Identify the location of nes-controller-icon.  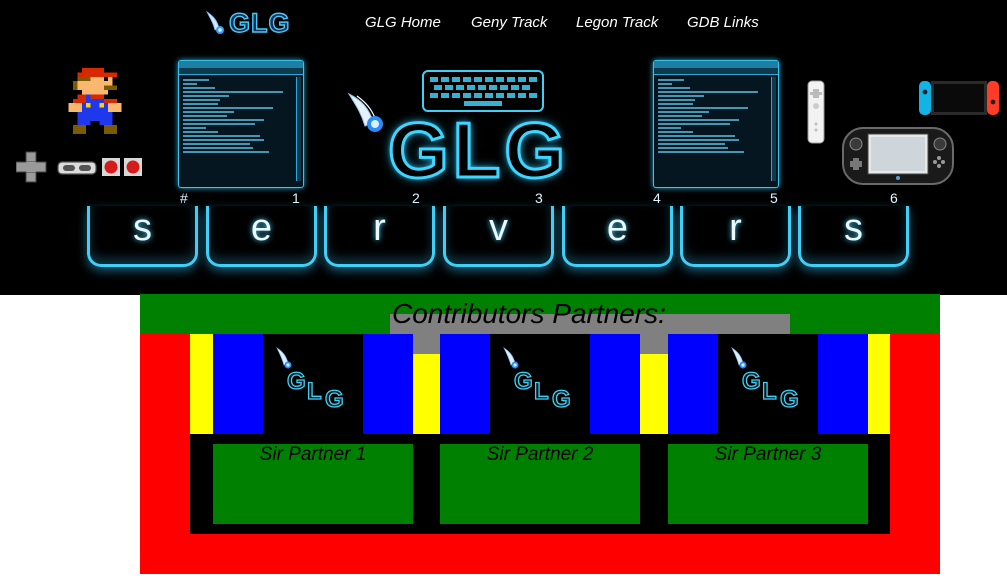
(79, 167).